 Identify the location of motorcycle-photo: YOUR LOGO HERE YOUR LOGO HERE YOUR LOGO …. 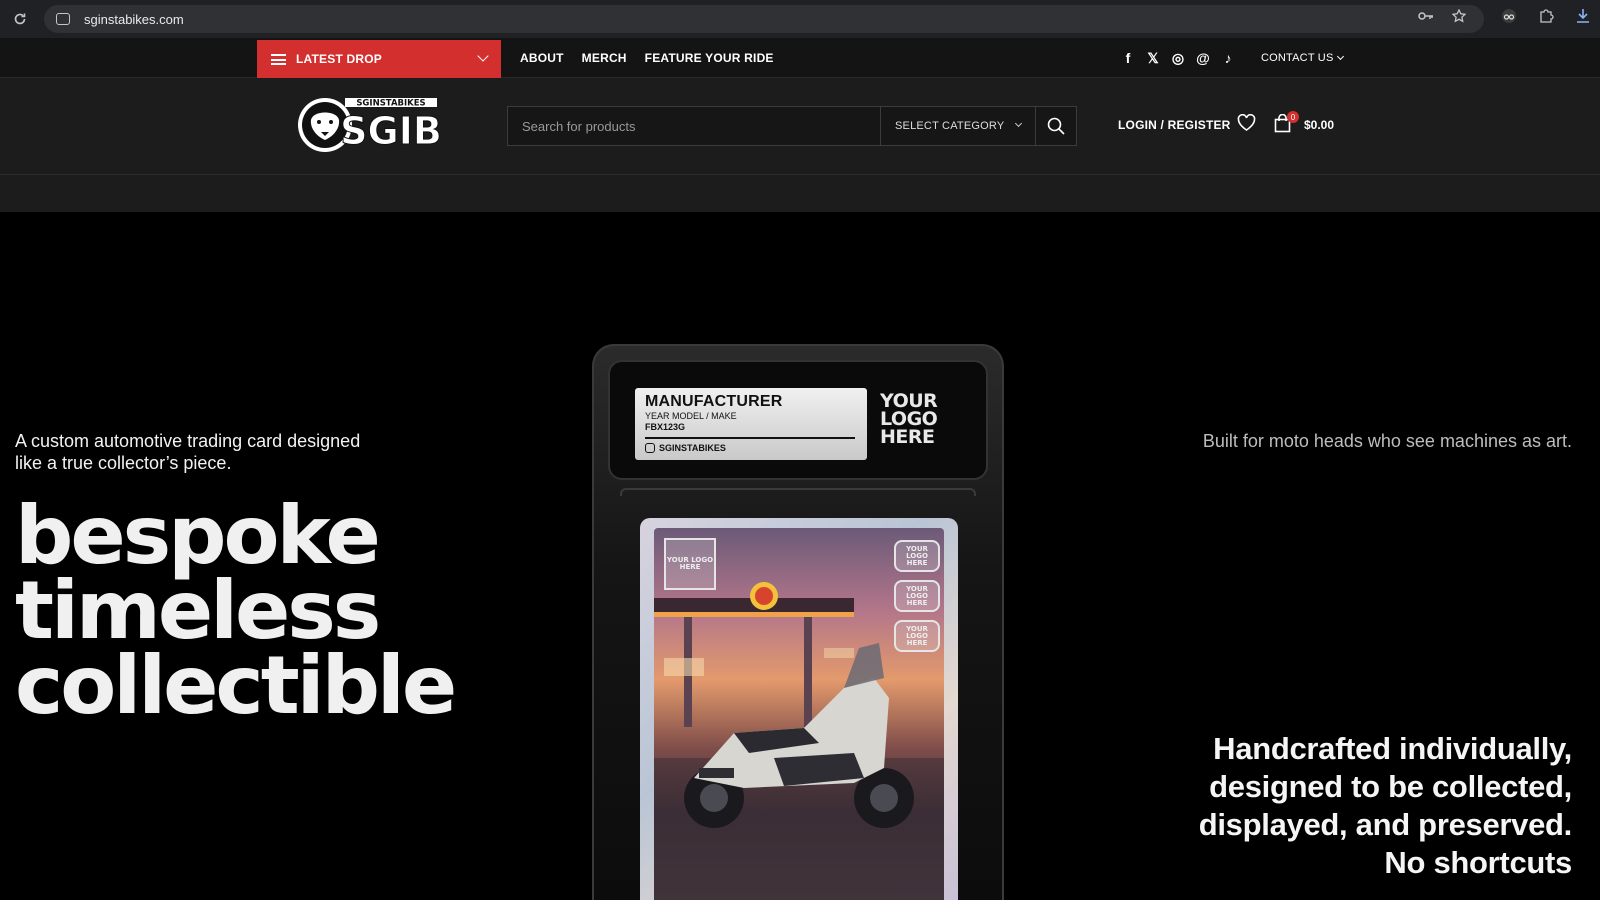
(799, 714).